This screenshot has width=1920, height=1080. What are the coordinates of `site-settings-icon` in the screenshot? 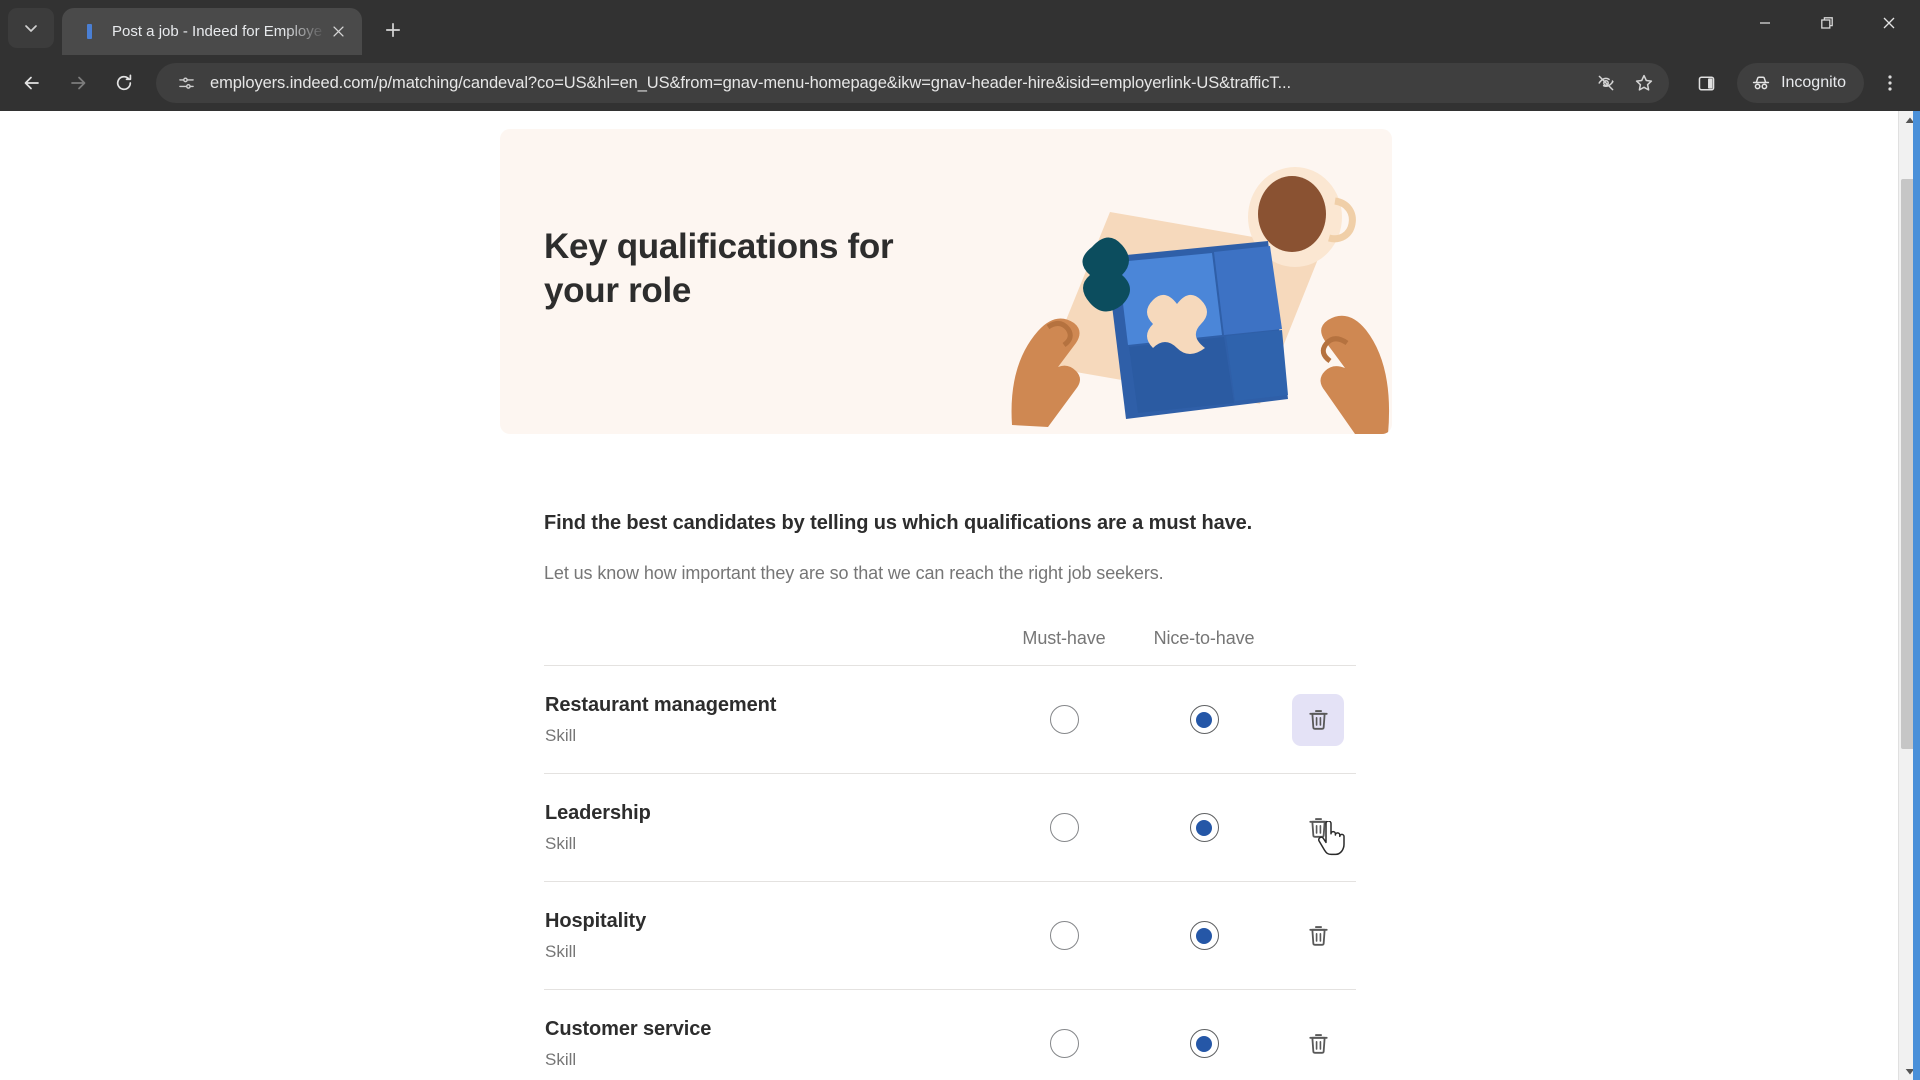 It's located at (186, 83).